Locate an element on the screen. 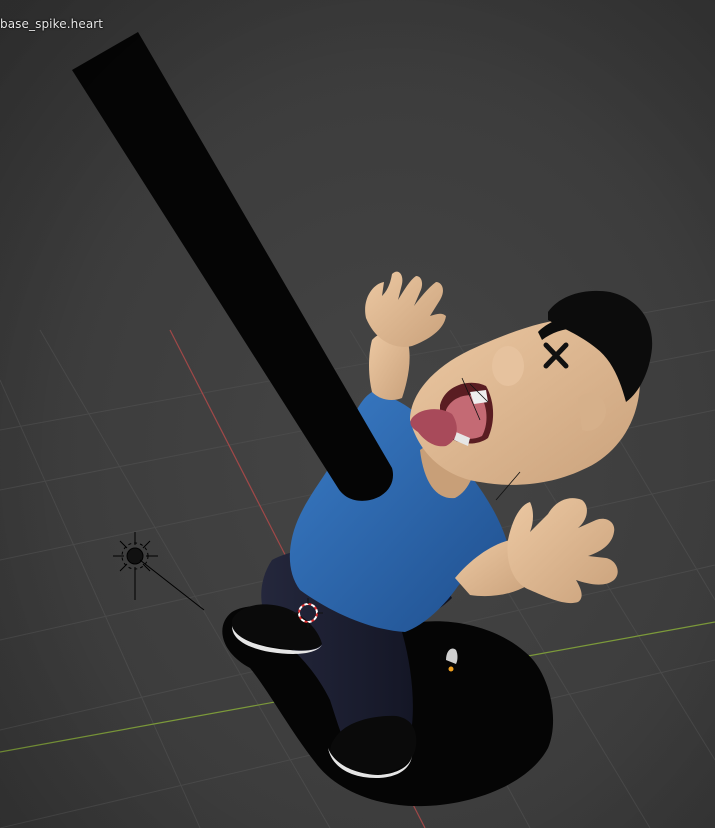 The height and width of the screenshot is (828, 715). active-object-label: base_spike.heart is located at coordinates (52, 24).